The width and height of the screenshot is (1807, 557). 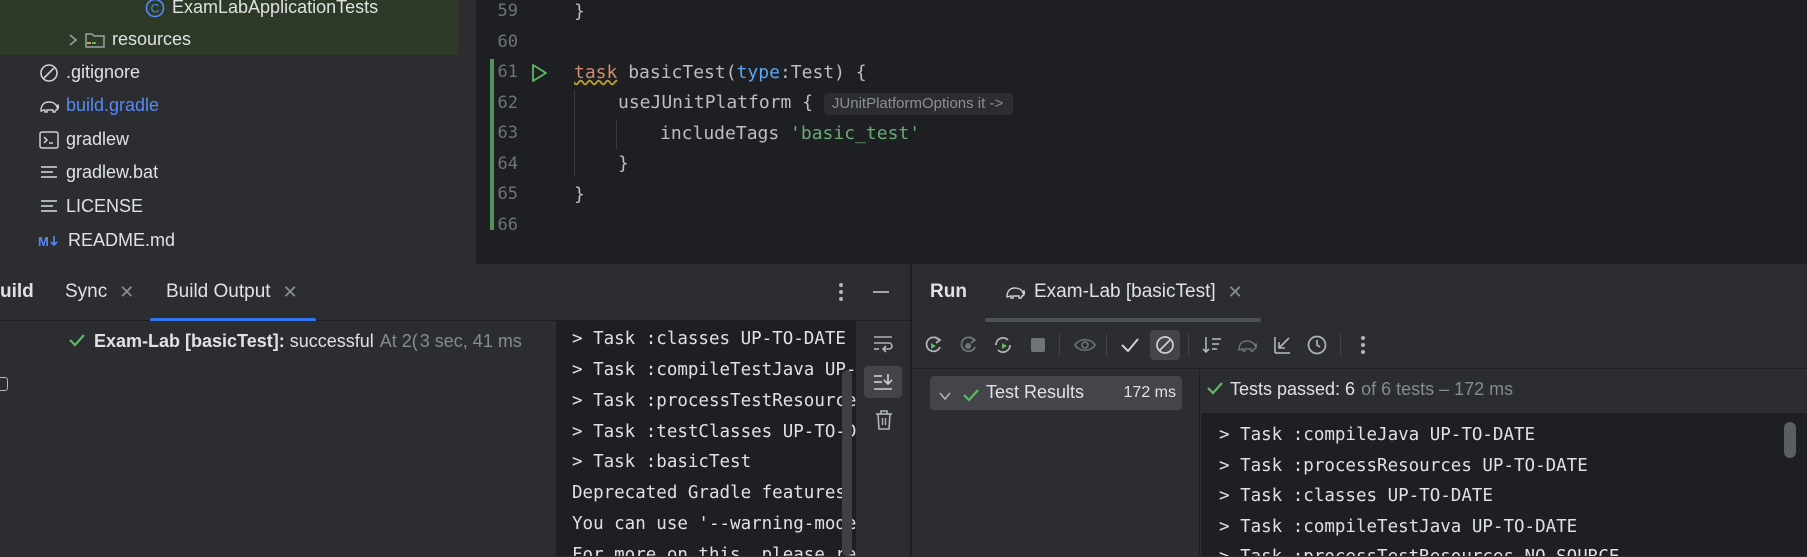 I want to click on code-param: type, so click(x=758, y=72).